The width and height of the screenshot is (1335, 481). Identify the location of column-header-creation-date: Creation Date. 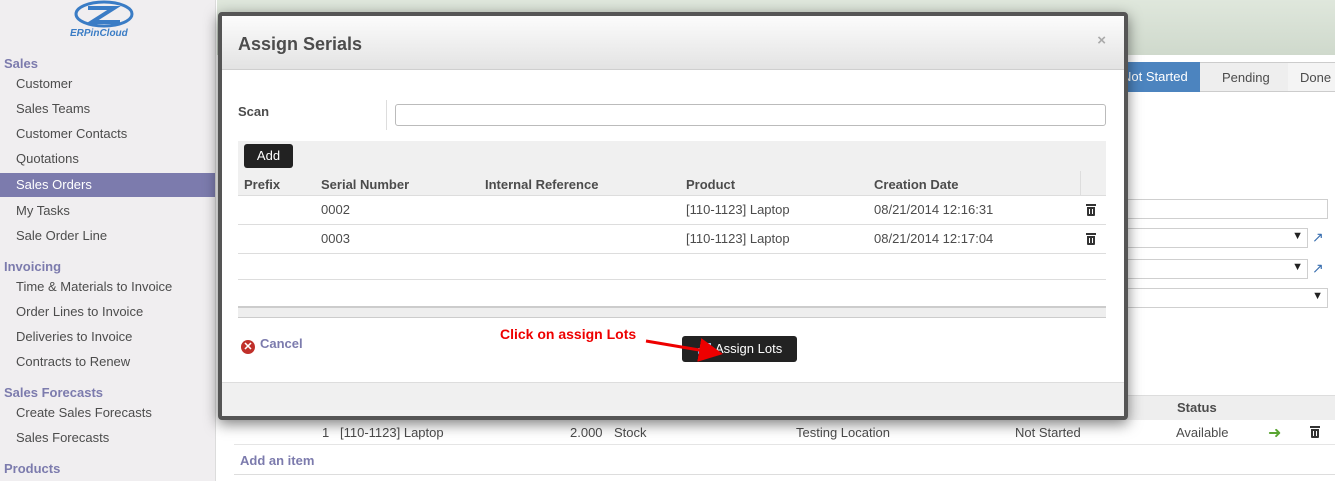
(916, 184).